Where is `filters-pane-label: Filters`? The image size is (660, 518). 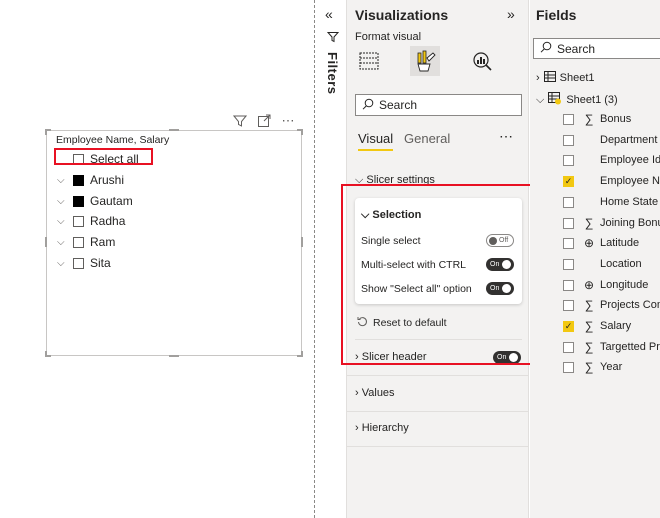
filters-pane-label: Filters is located at coordinates (332, 73).